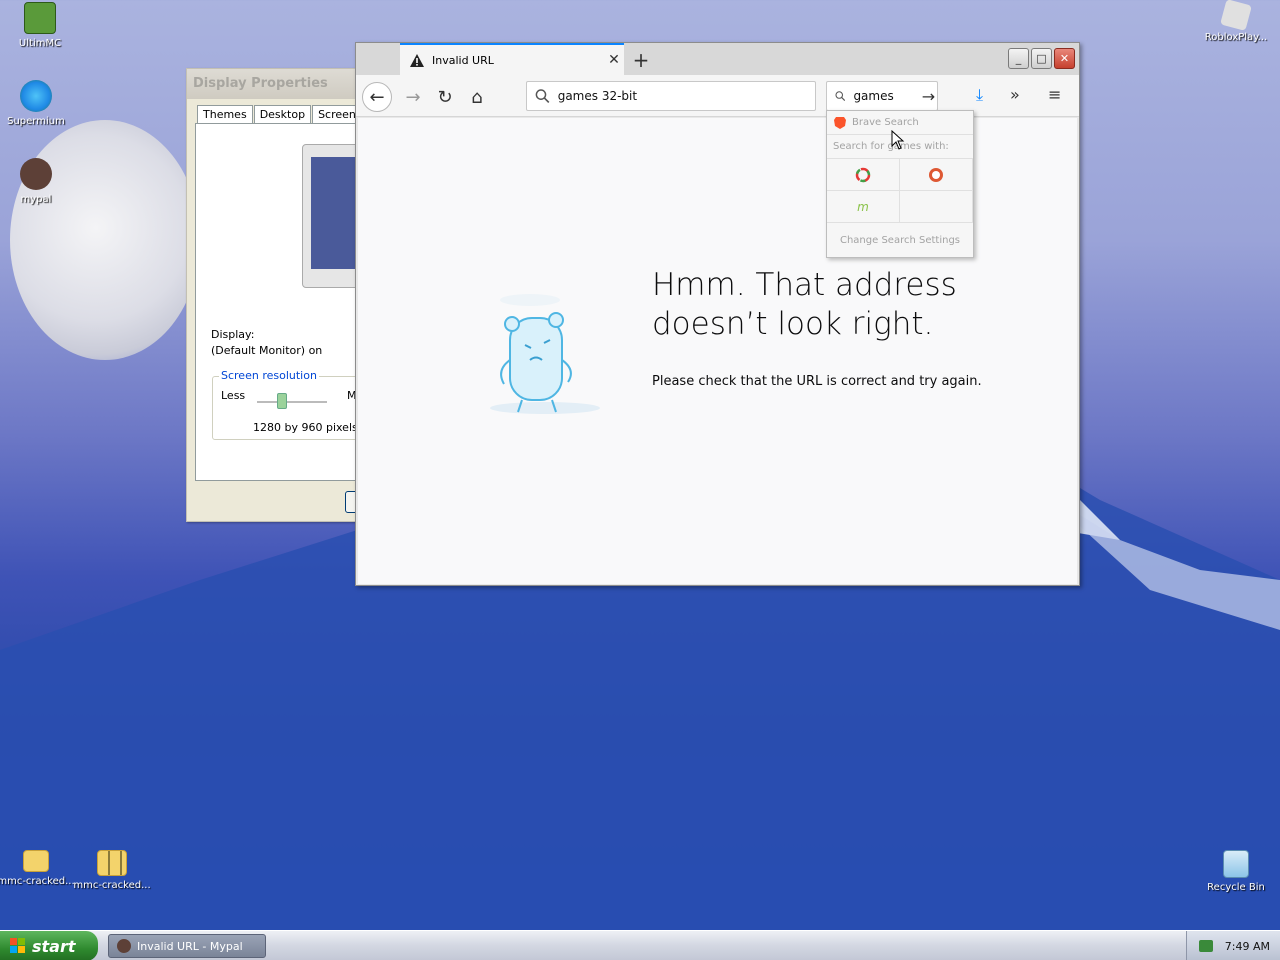 The width and height of the screenshot is (1280, 960). I want to click on search-bar: →, so click(882, 96).